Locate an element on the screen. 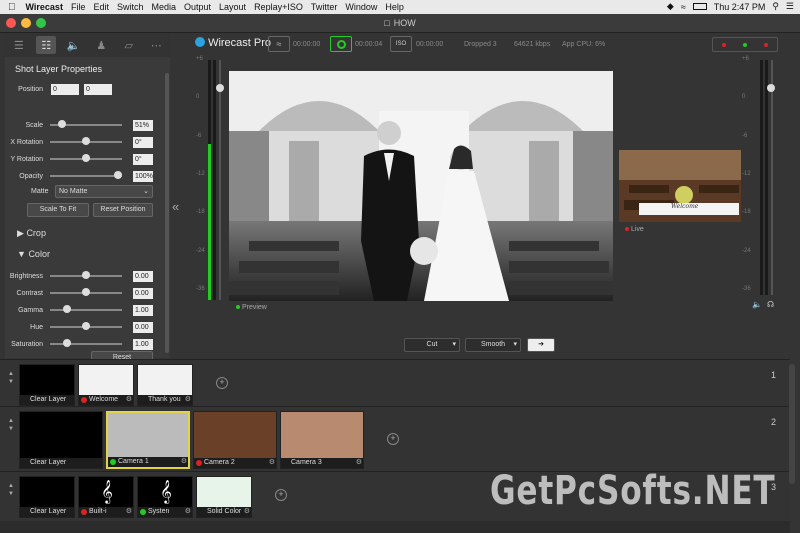  menu-app-name: Wirecast is located at coordinates (44, 7).